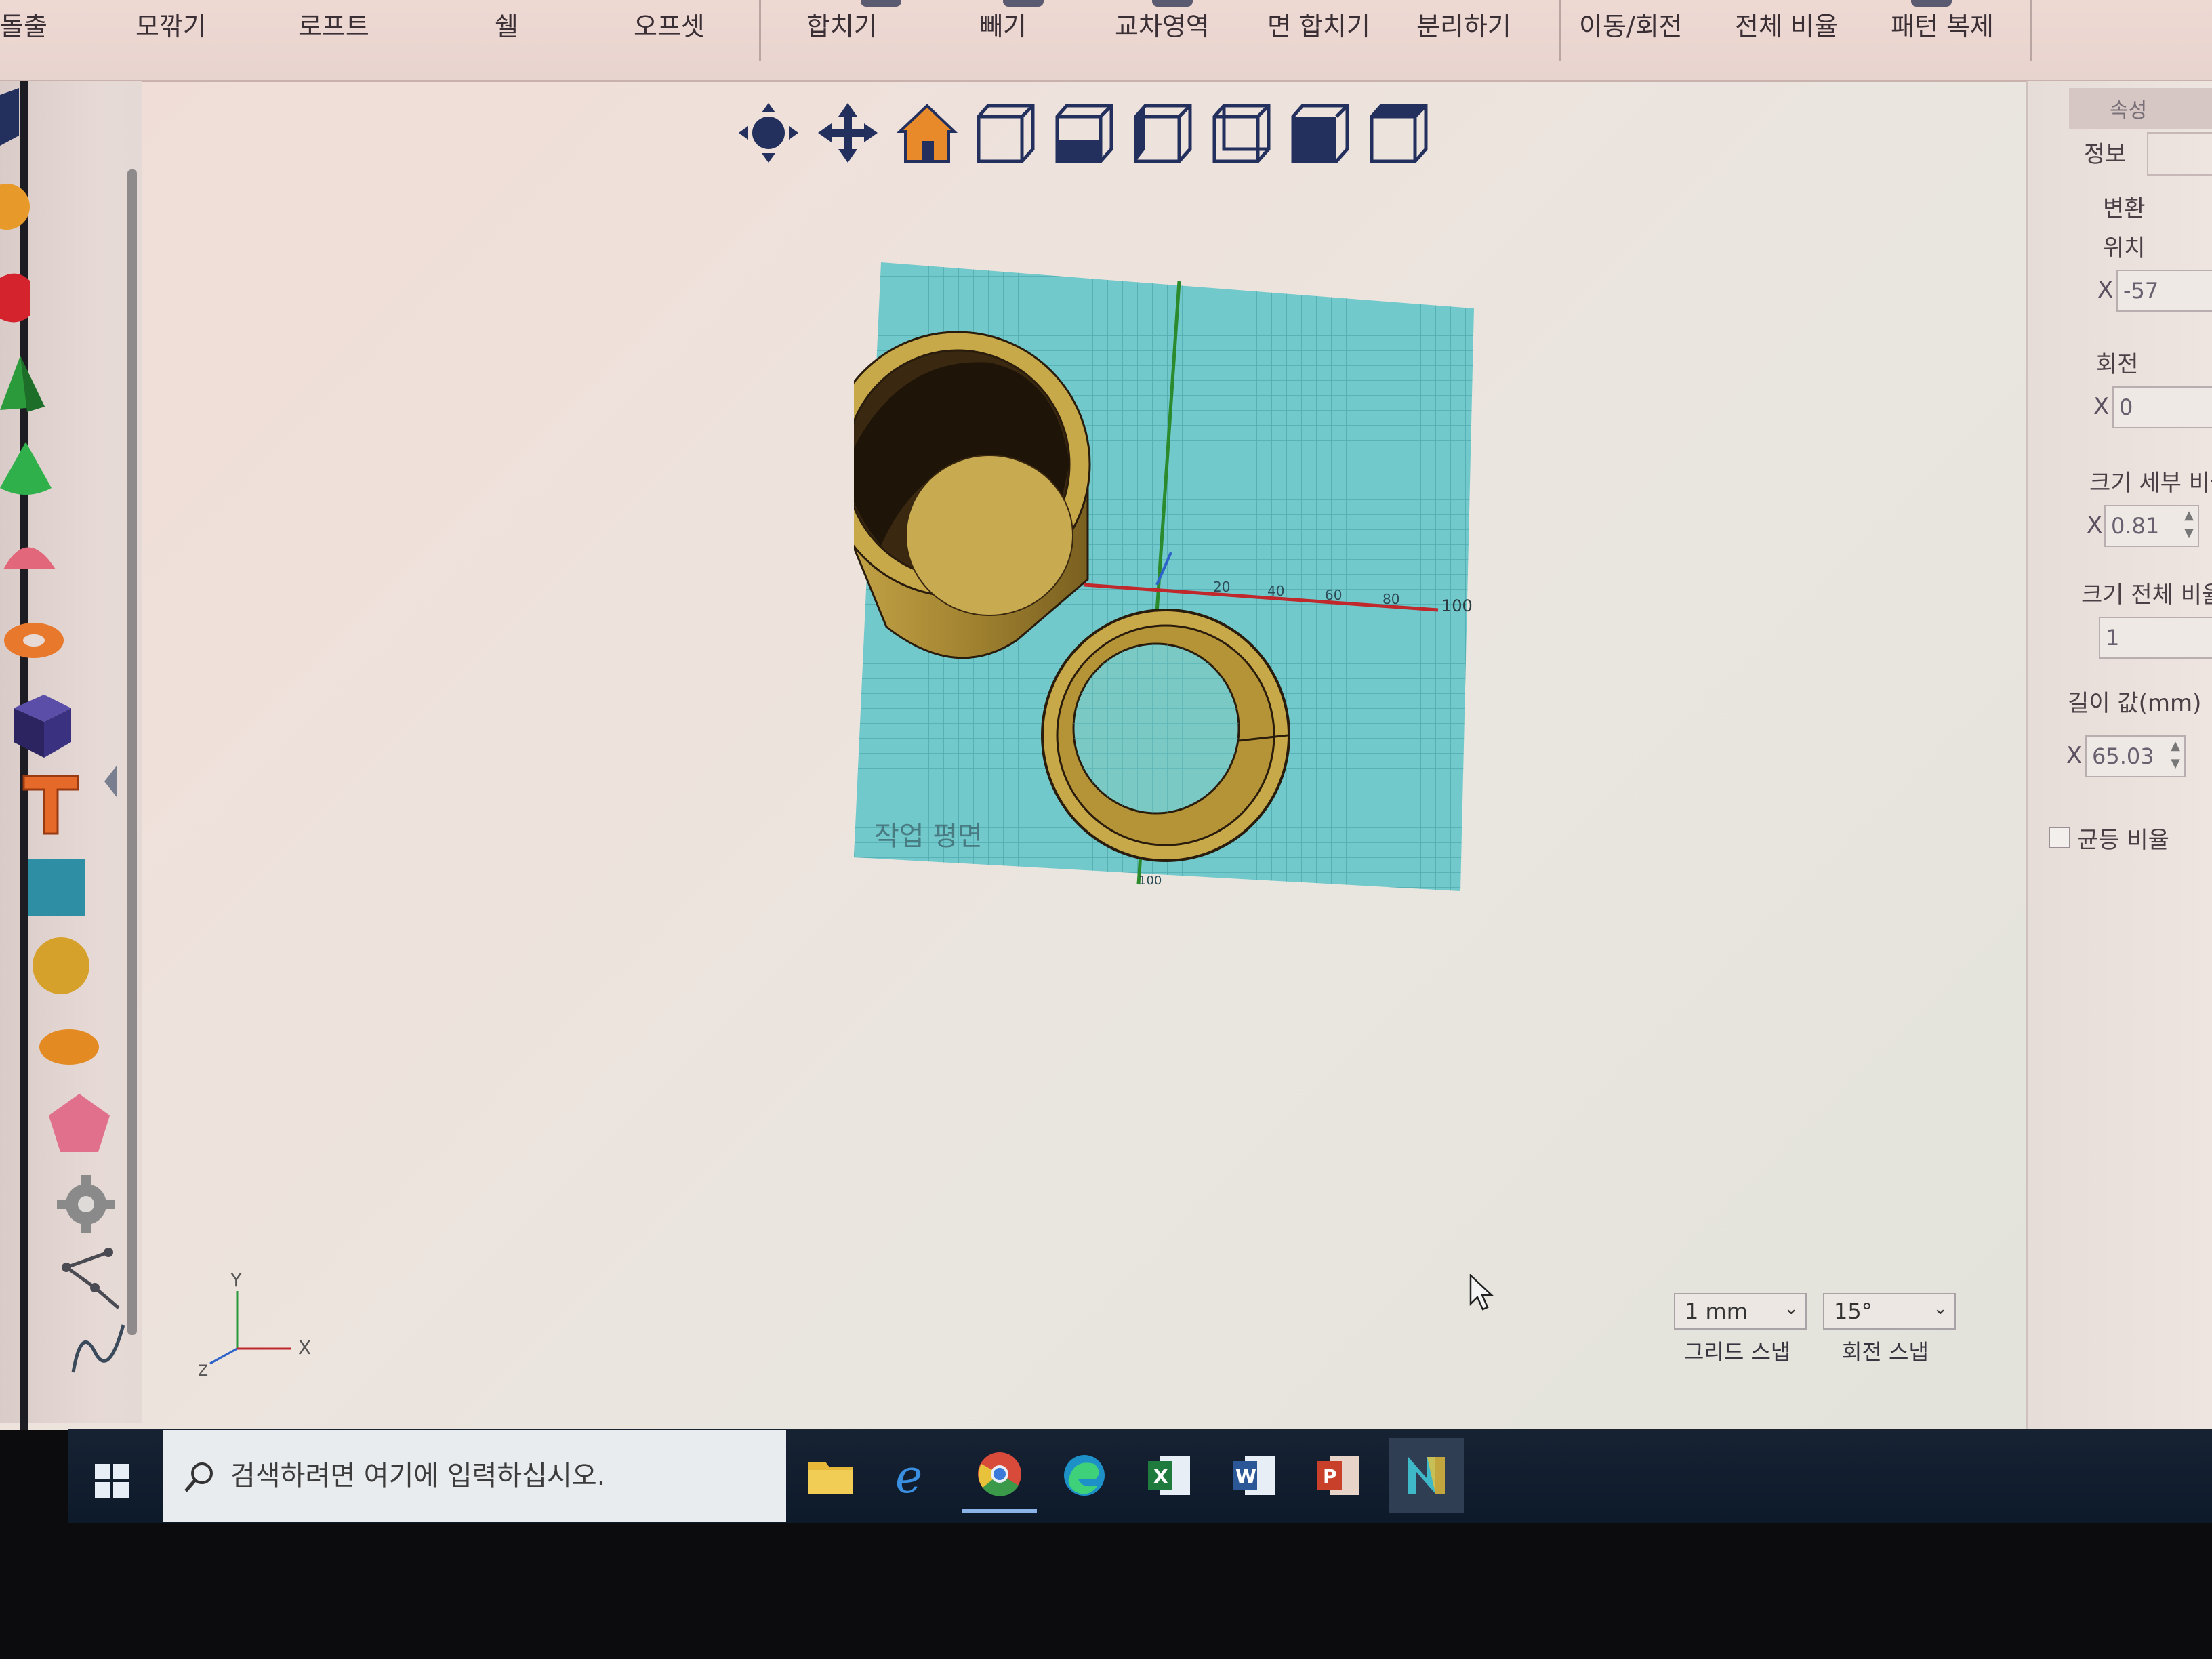 This screenshot has height=1659, width=2212. I want to click on taskbar-search-box: 검색하려면 여기에 입력하십시오., so click(475, 1476).